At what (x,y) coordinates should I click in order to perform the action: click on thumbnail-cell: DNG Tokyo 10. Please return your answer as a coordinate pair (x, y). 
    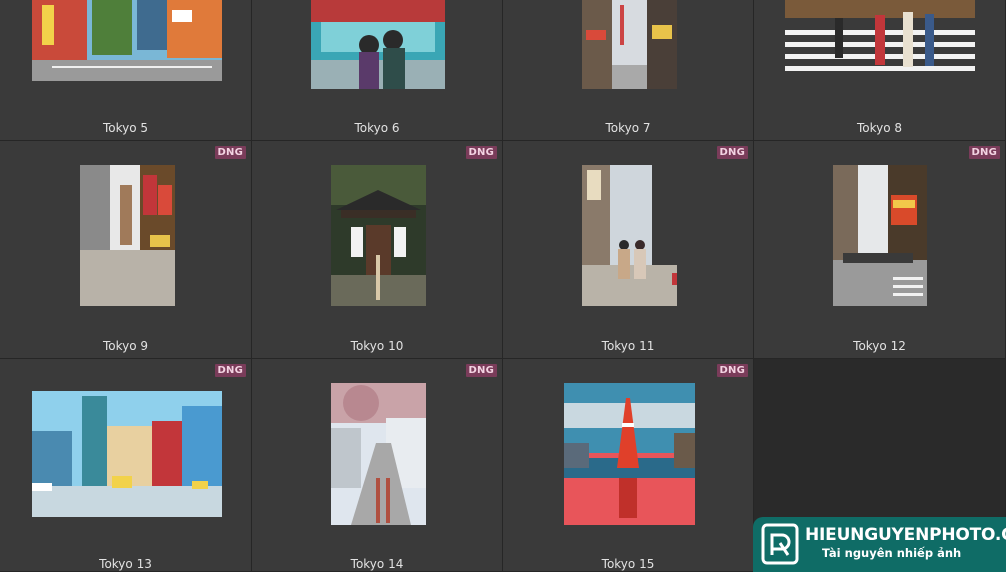
    Looking at the image, I should click on (377, 250).